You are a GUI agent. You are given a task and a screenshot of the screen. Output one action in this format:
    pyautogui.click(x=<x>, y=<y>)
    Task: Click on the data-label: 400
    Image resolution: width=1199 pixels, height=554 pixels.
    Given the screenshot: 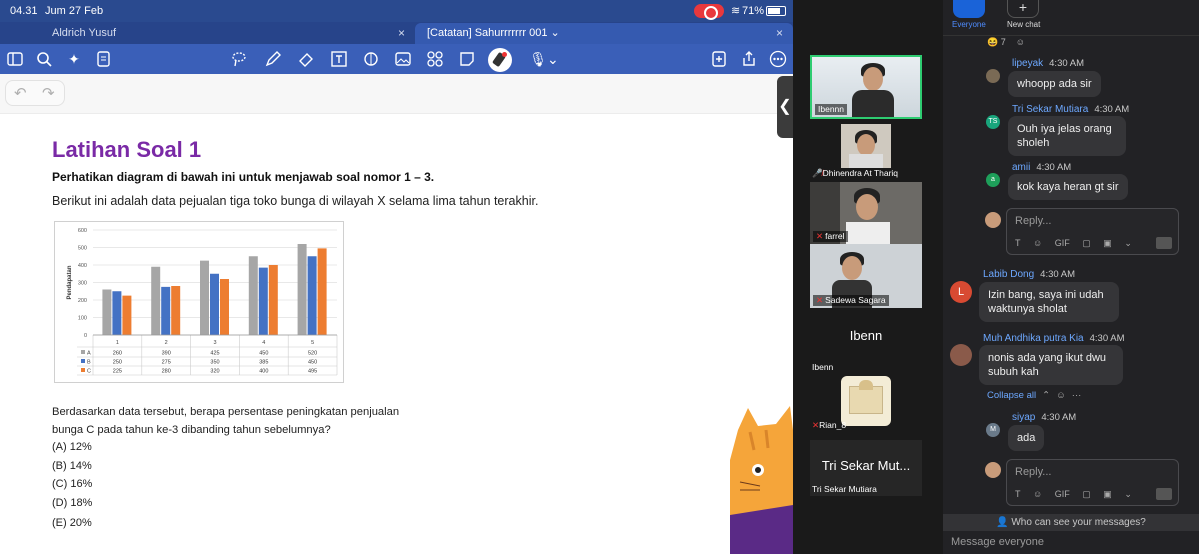 What is the action you would take?
    pyautogui.click(x=263, y=372)
    